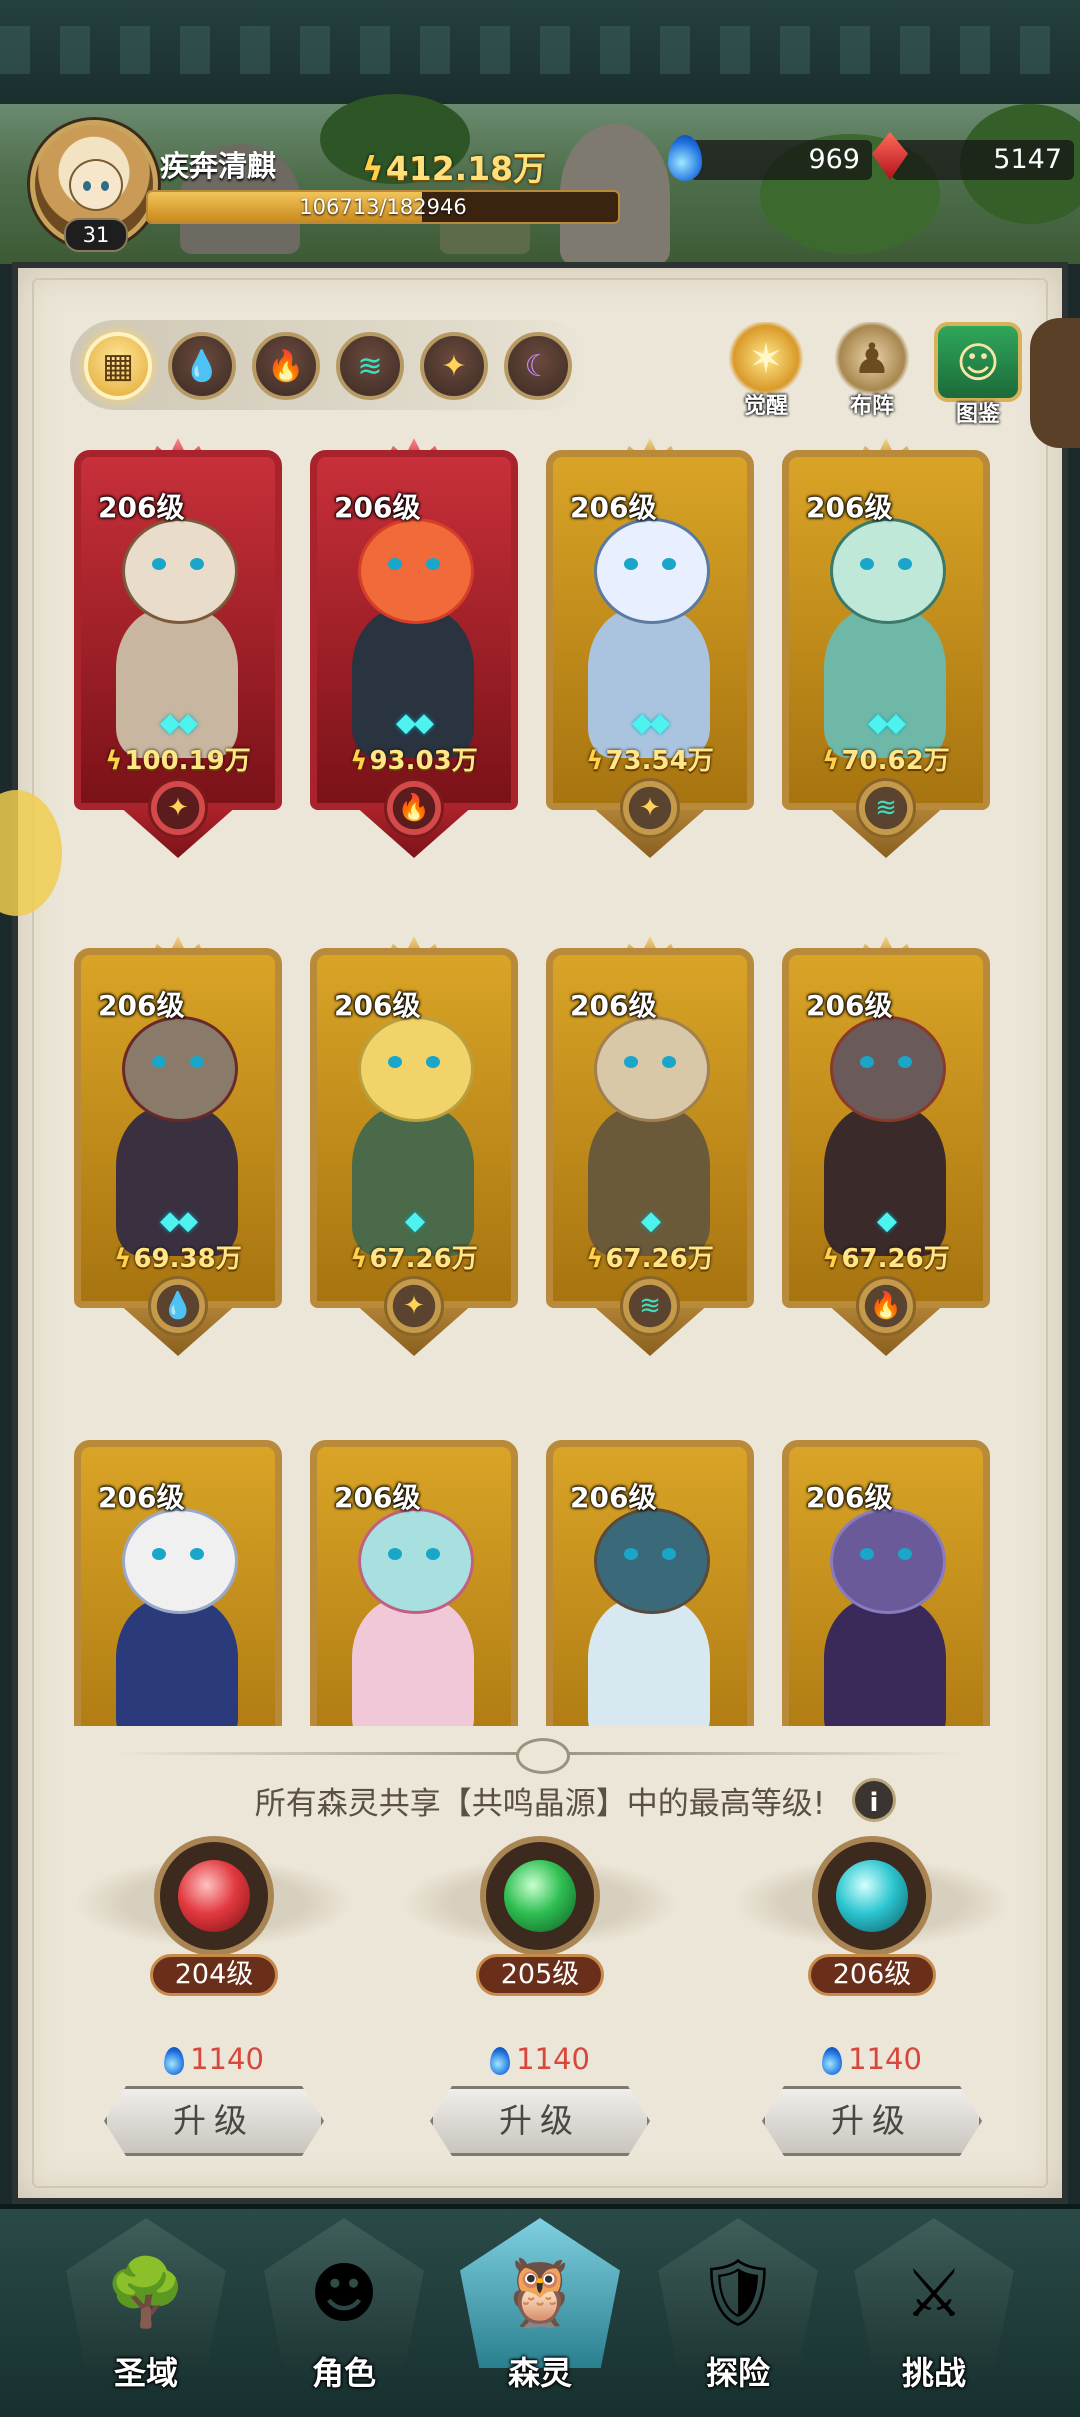 The width and height of the screenshot is (1080, 2417). I want to click on nav-challenge: ⚔ 挑战, so click(934, 2313).